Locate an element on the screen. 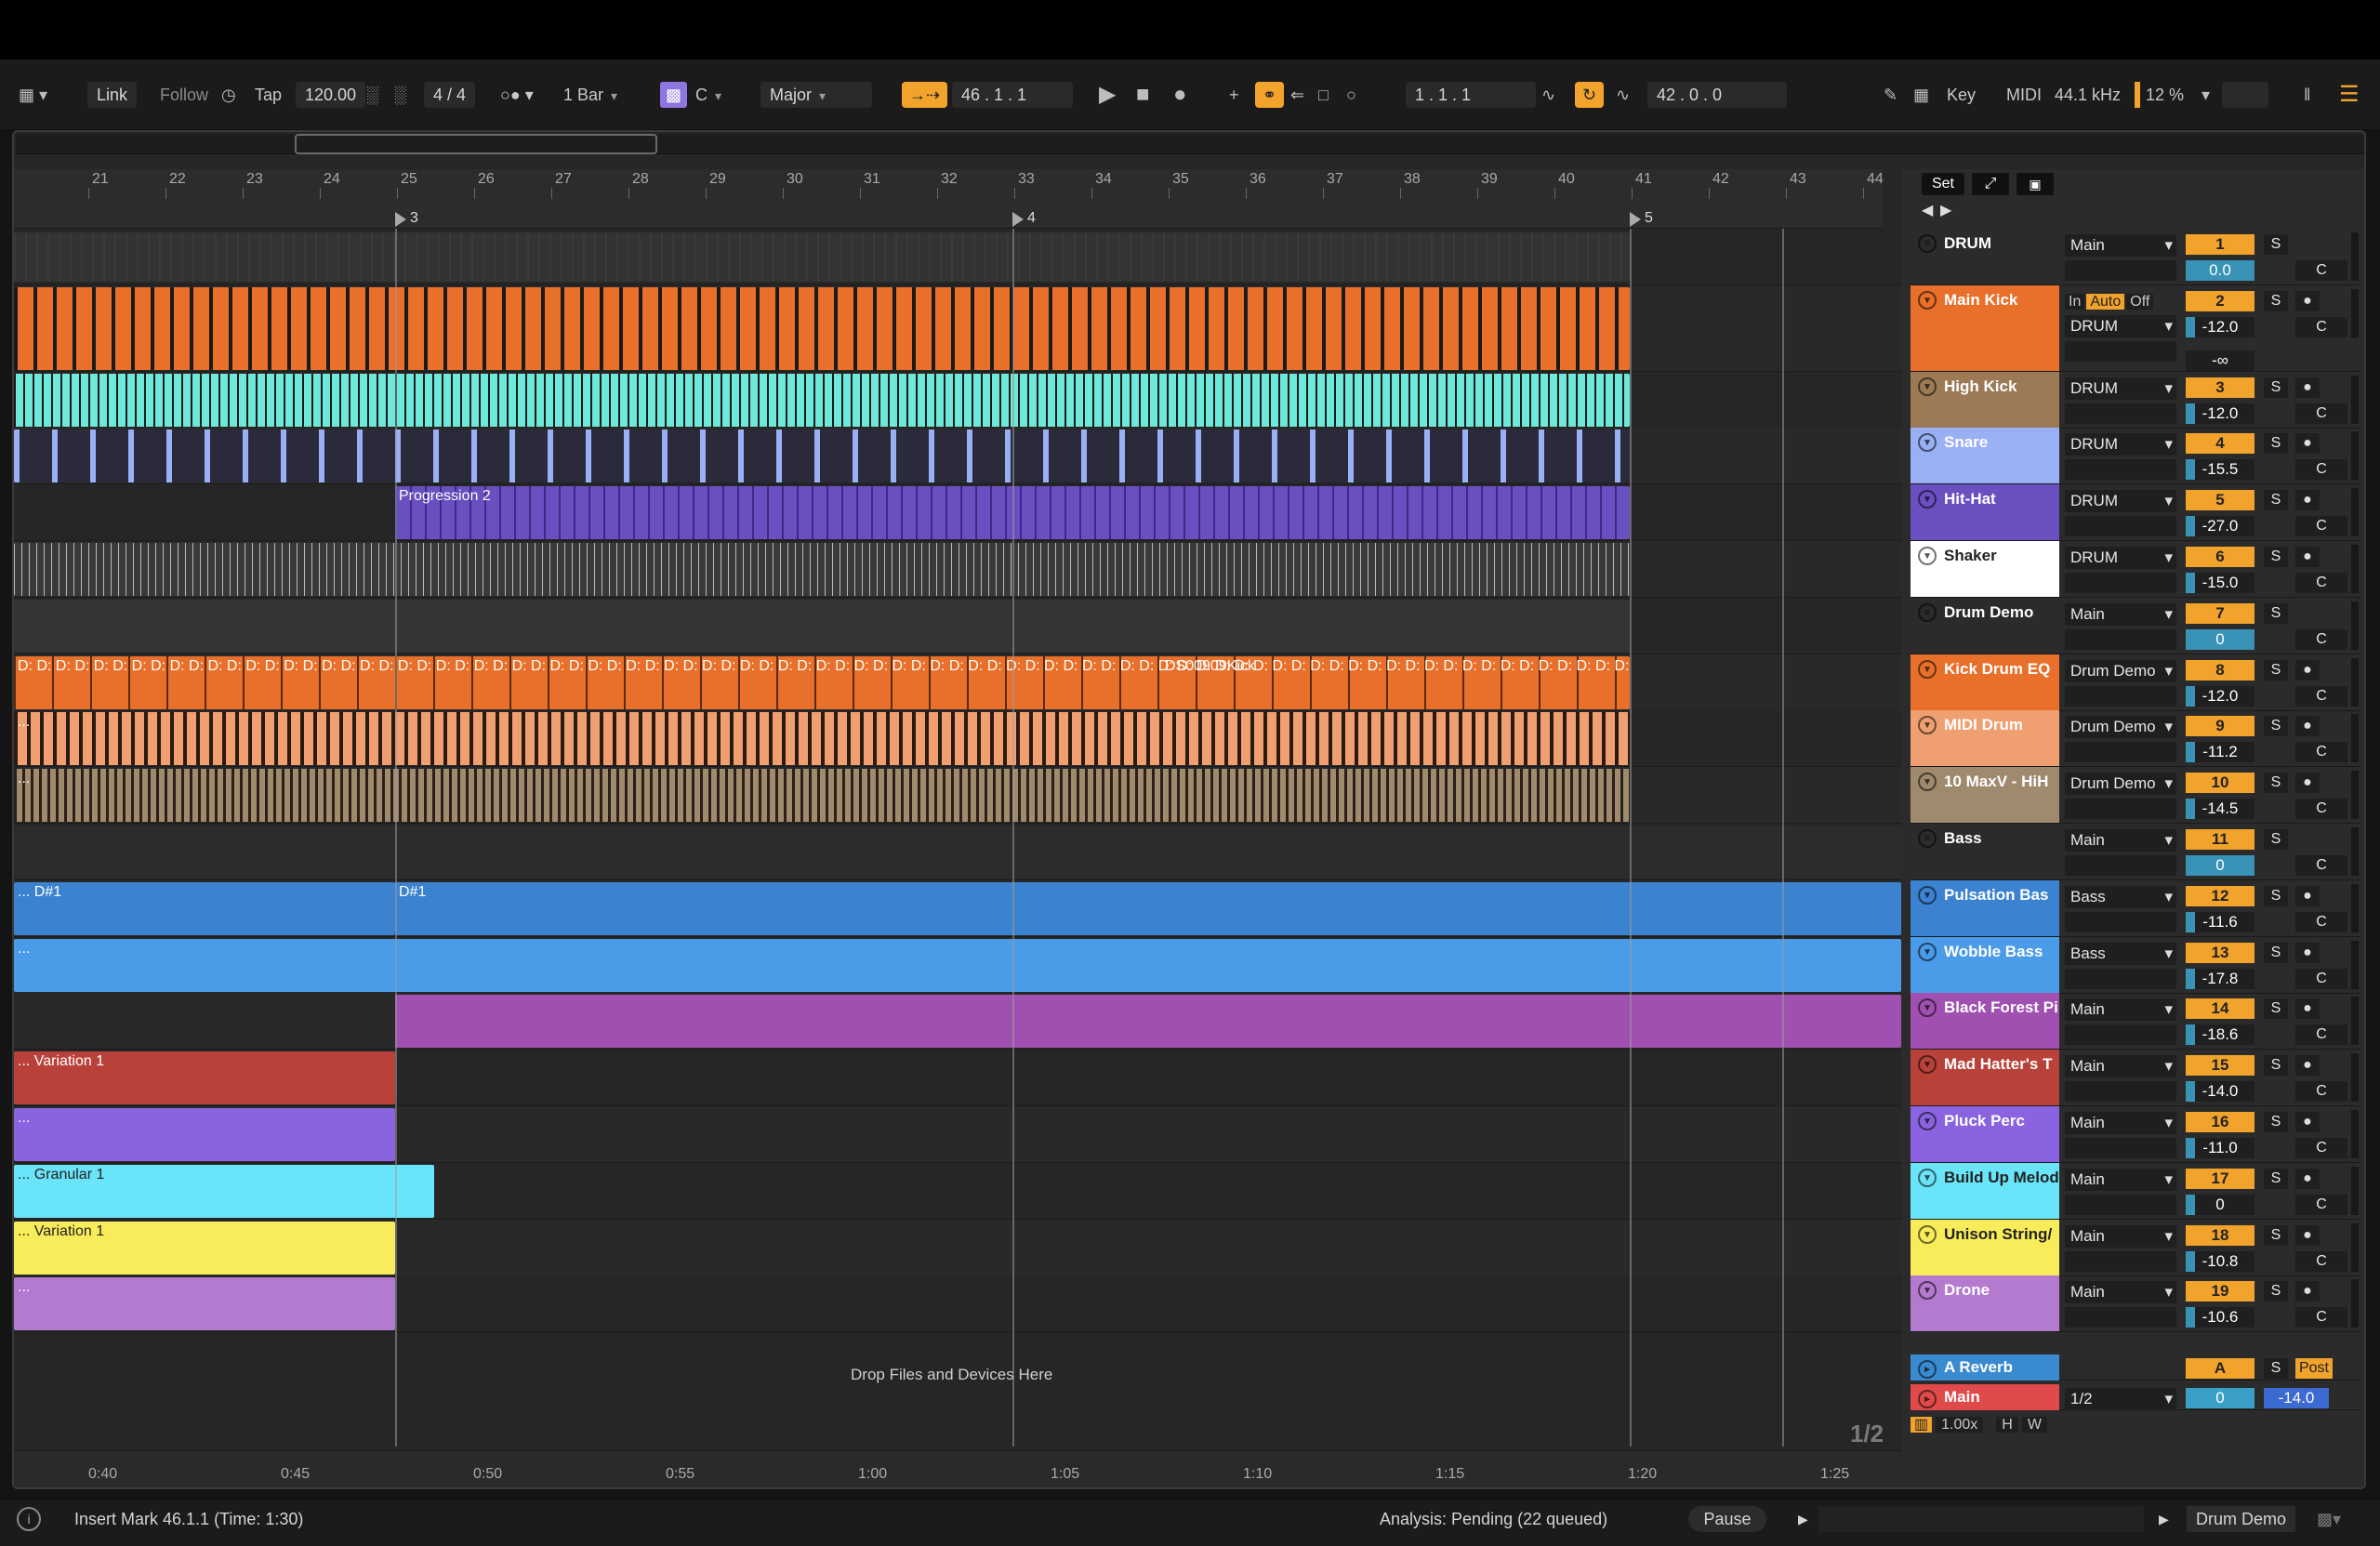 The width and height of the screenshot is (2380, 1546). track-number-button: 16 is located at coordinates (2220, 1122).